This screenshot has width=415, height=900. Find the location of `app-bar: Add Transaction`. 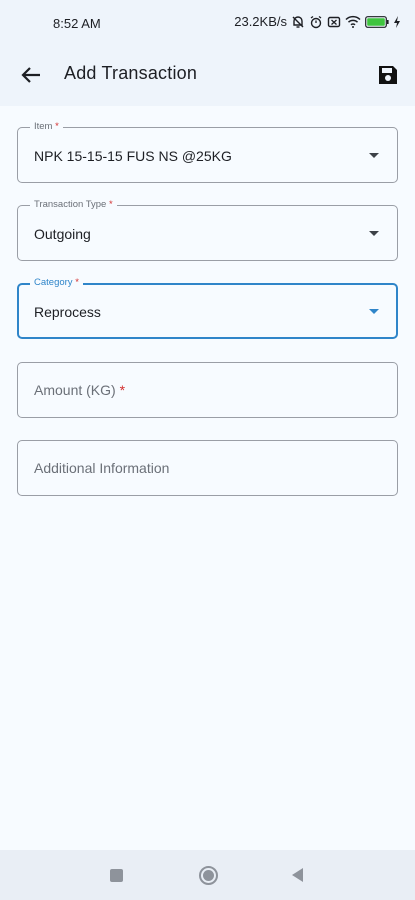

app-bar: Add Transaction is located at coordinates (207, 77).